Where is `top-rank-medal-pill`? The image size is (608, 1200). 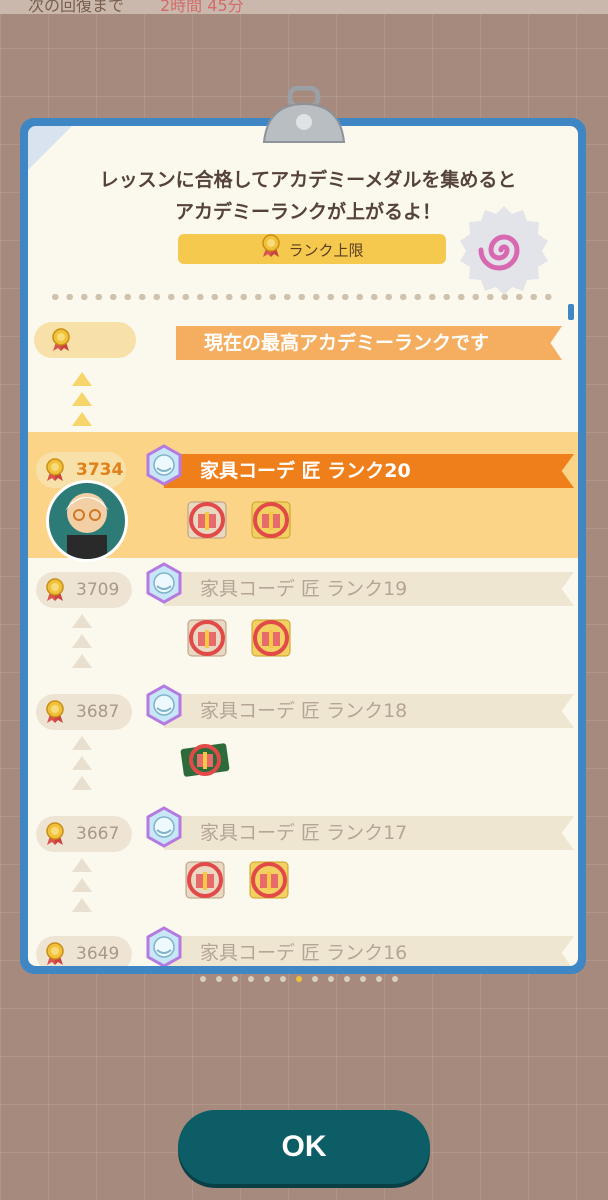 top-rank-medal-pill is located at coordinates (85, 340).